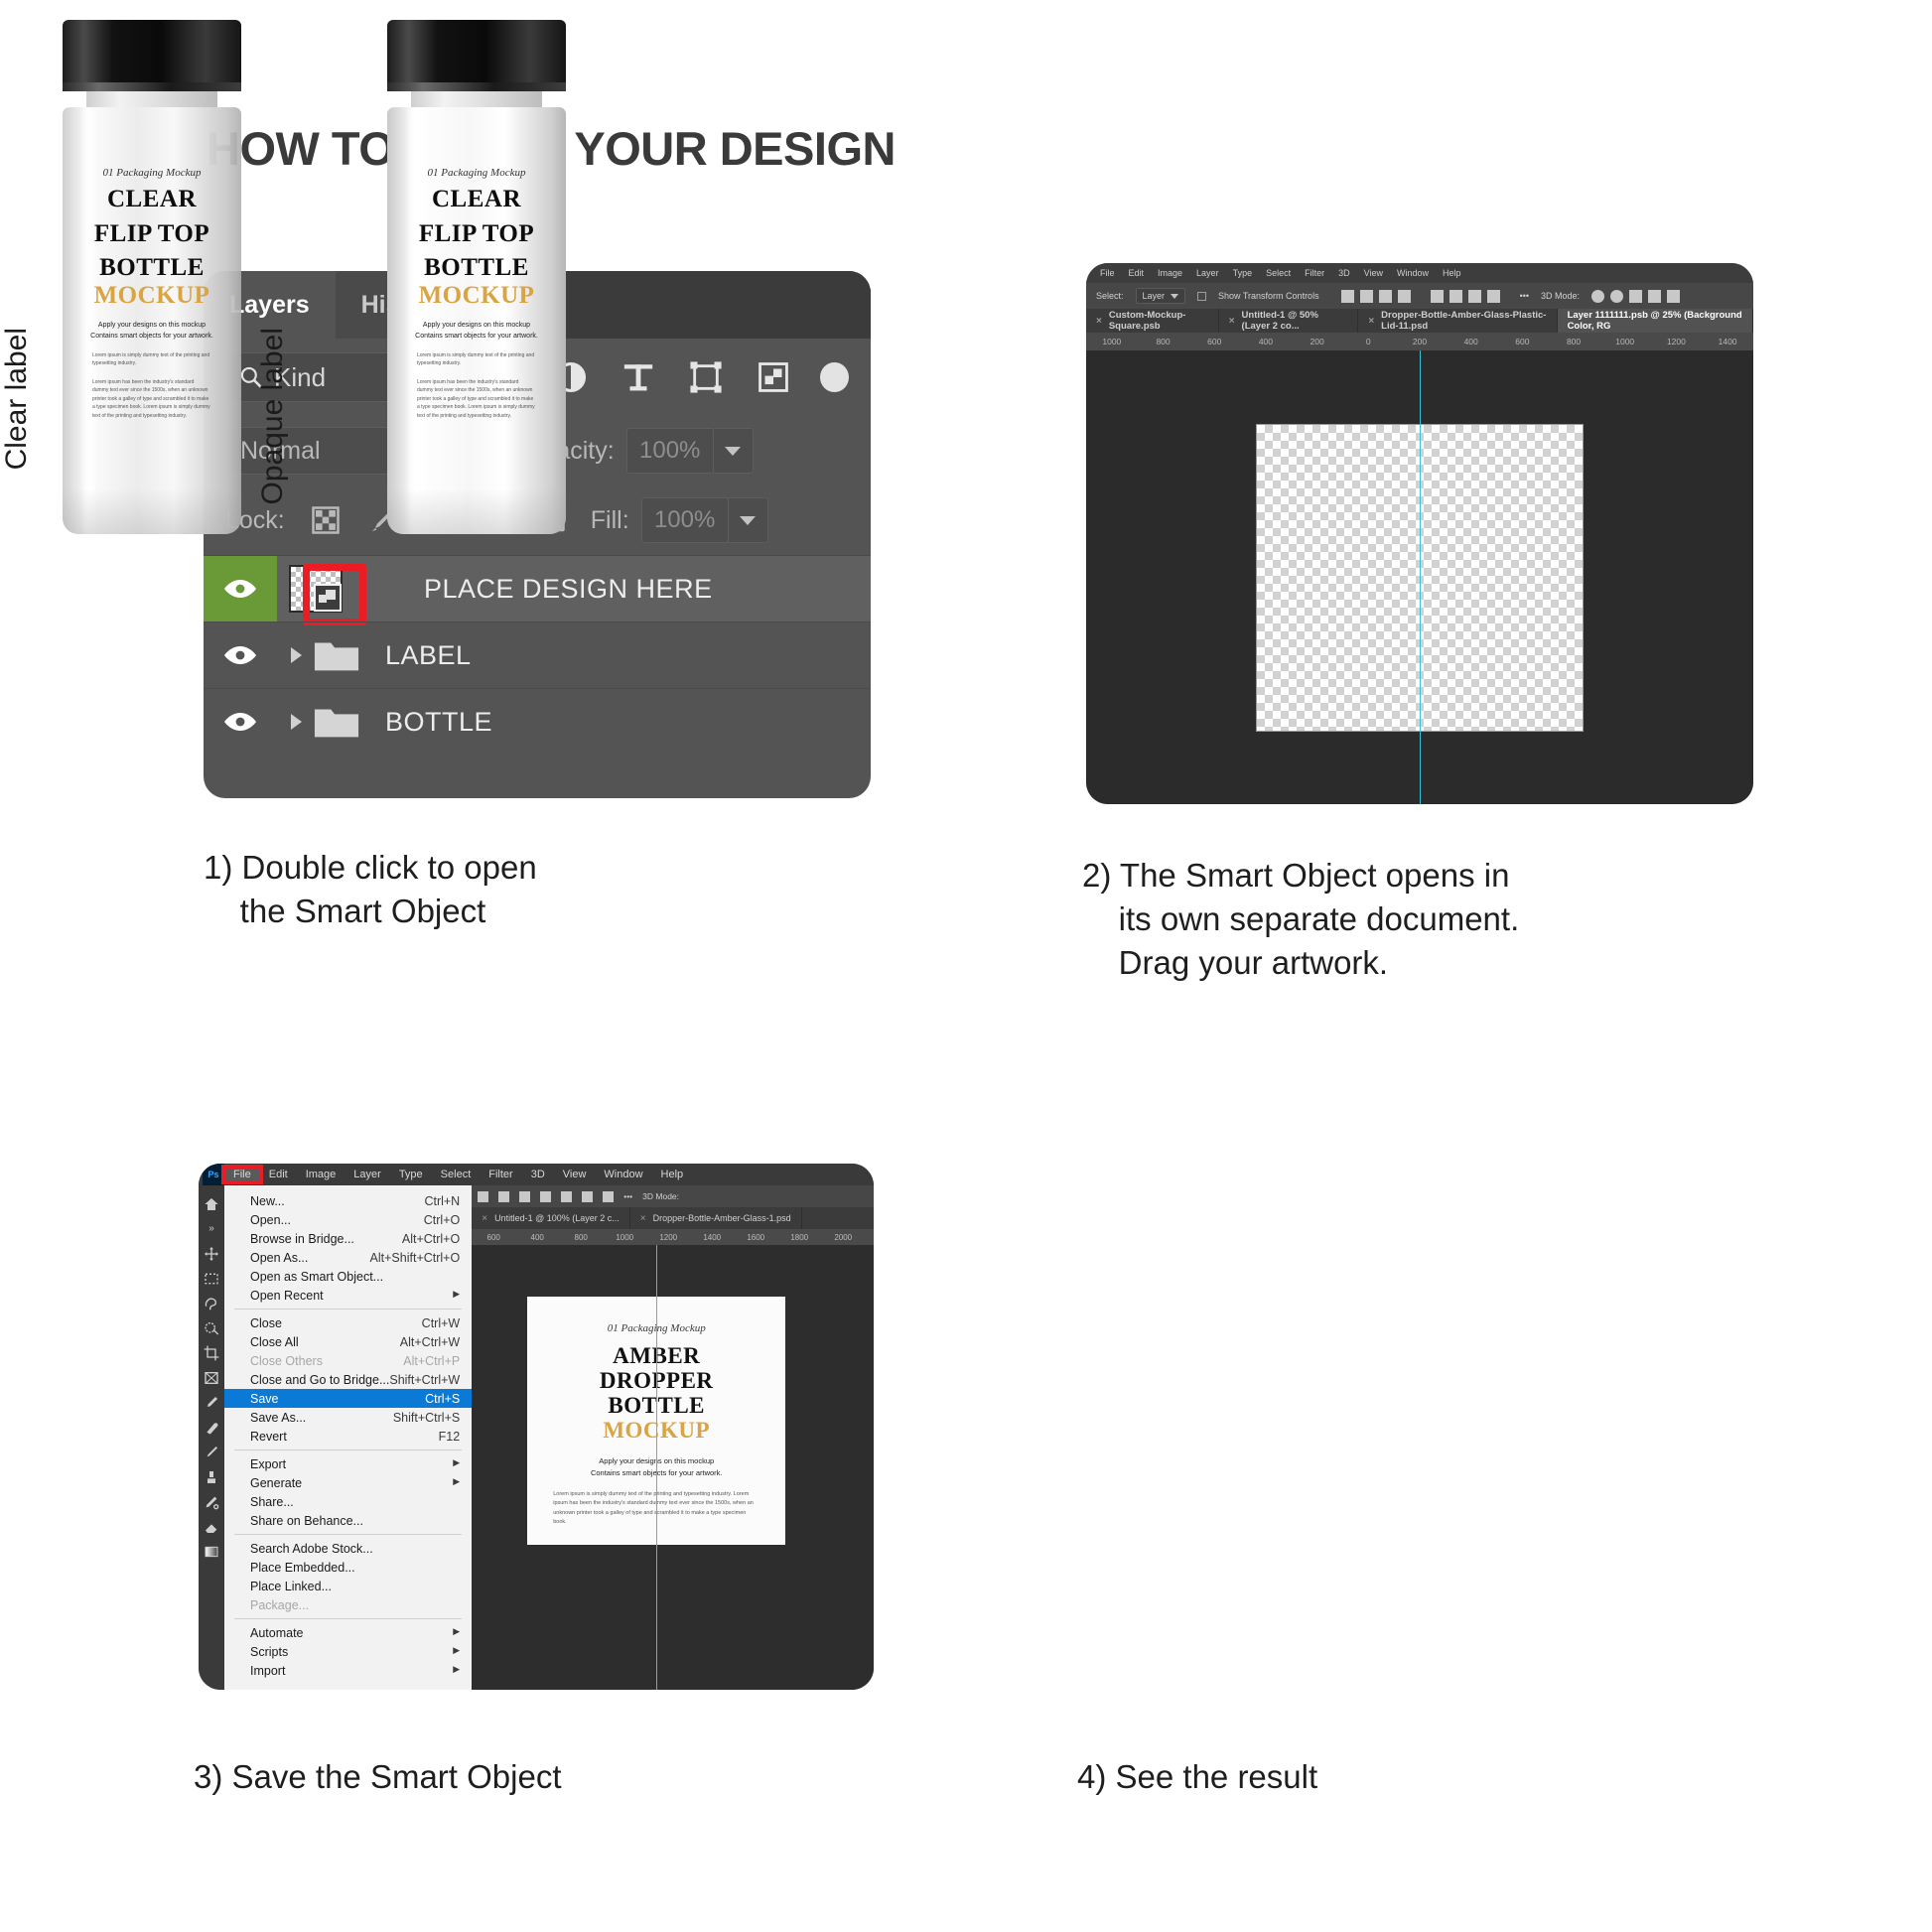  I want to click on smart-object-icon, so click(773, 377).